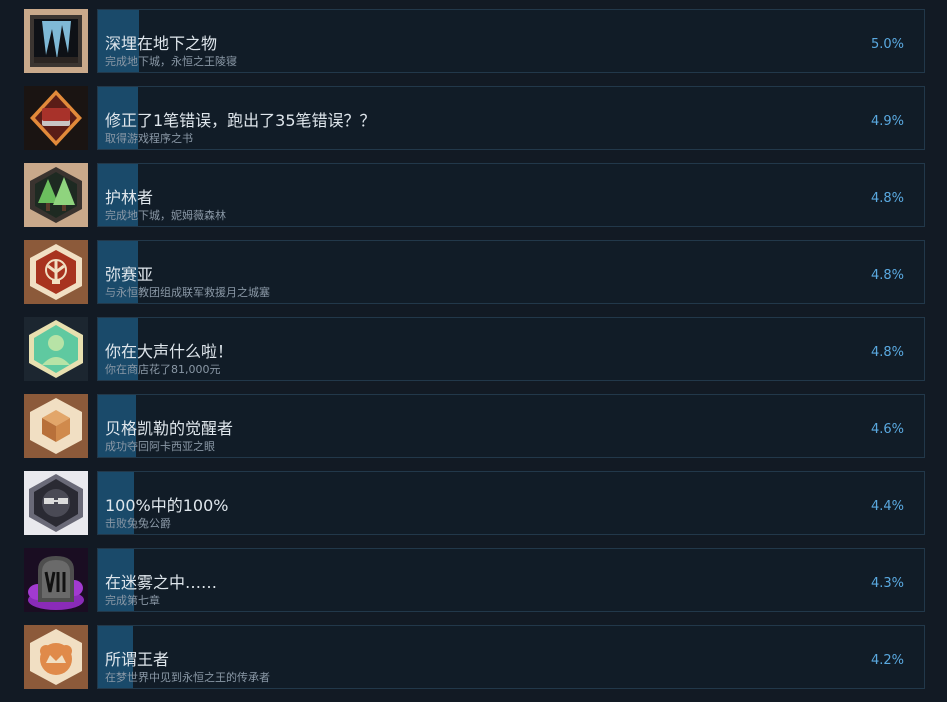 Image resolution: width=947 pixels, height=702 pixels. Describe the element at coordinates (167, 505) in the screenshot. I see `achievement-title: 100%中的100%` at that location.